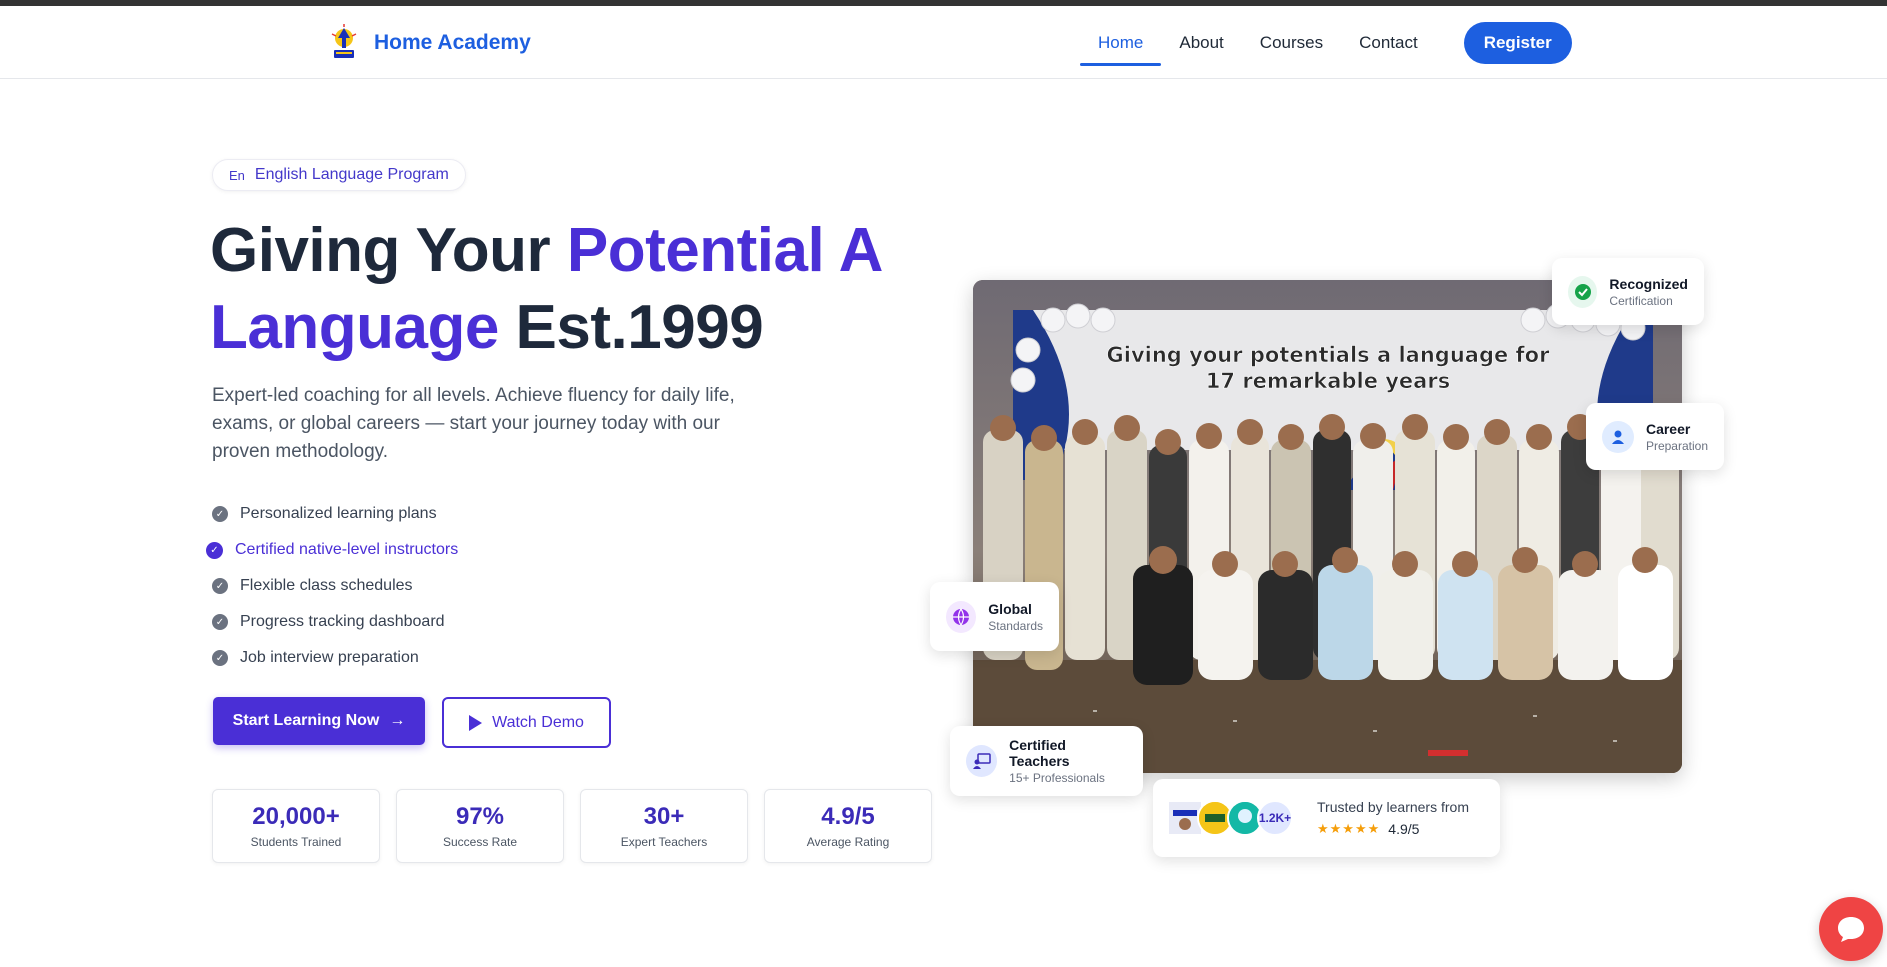 This screenshot has height=967, width=1887. I want to click on stat-label: Students Trained, so click(296, 842).